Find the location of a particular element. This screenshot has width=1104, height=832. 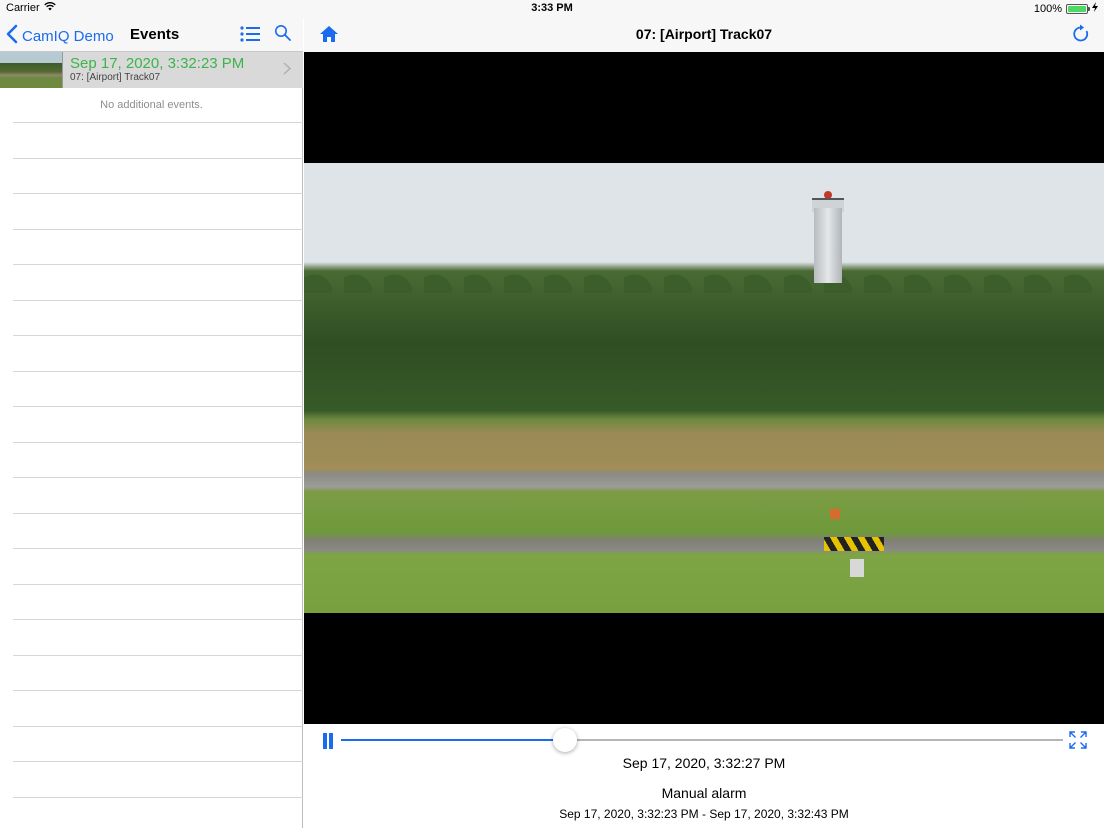

status-time: 3:33 PM is located at coordinates (552, 8).